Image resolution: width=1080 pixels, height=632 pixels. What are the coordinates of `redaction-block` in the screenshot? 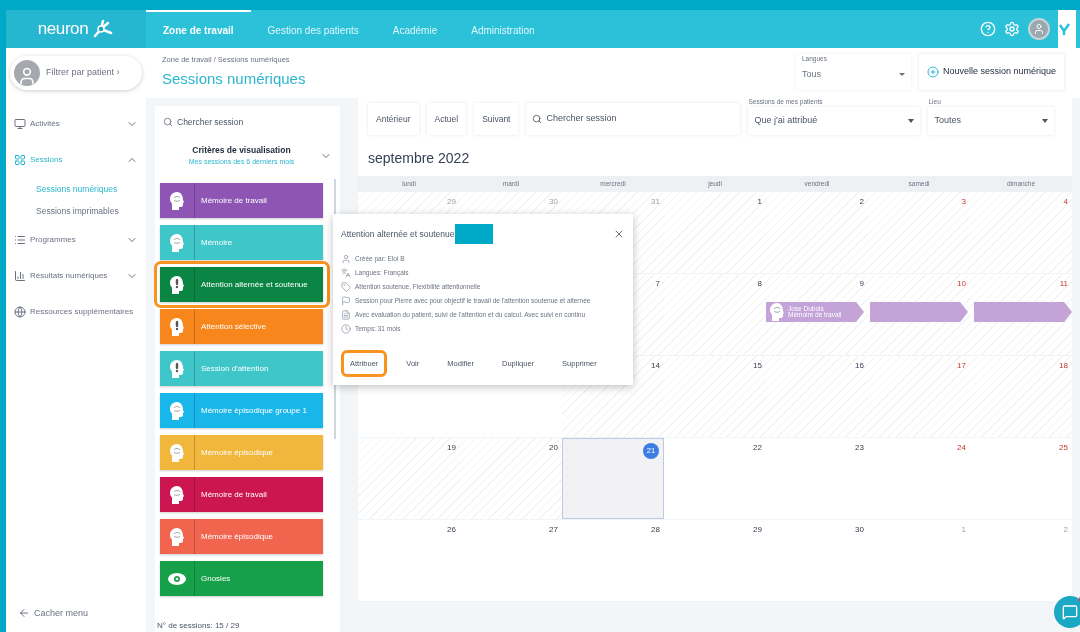 It's located at (474, 234).